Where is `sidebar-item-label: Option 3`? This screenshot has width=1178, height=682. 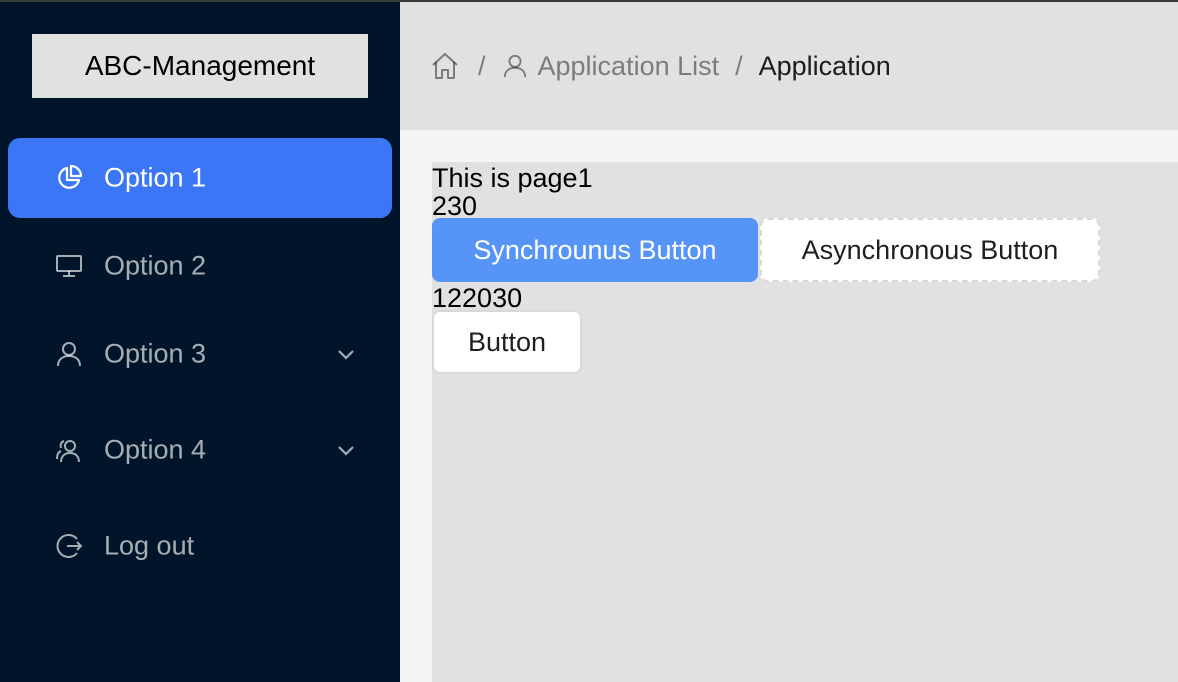
sidebar-item-label: Option 3 is located at coordinates (155, 353).